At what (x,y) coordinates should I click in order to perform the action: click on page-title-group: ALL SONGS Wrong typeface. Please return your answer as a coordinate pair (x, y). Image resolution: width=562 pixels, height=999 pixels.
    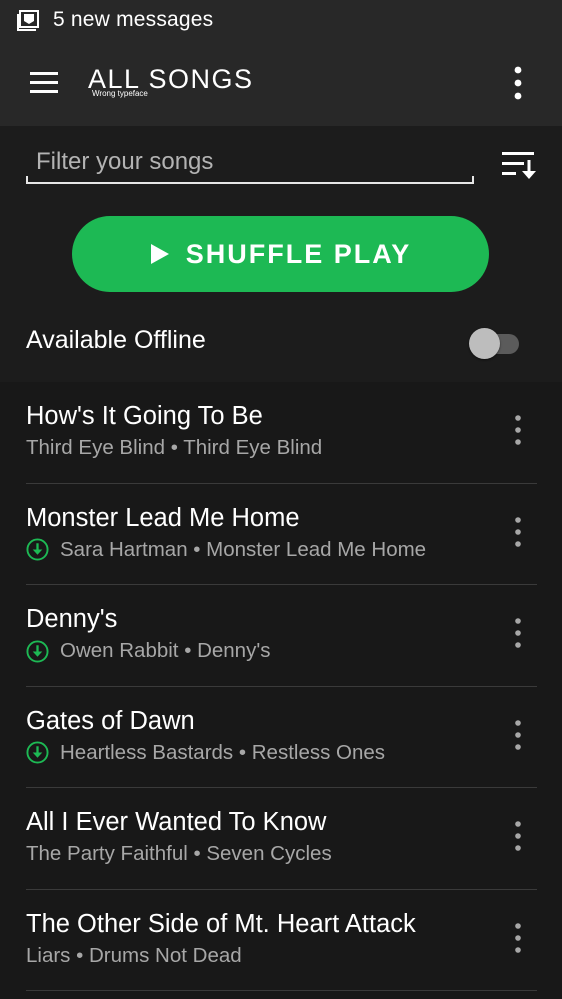
    Looking at the image, I should click on (171, 81).